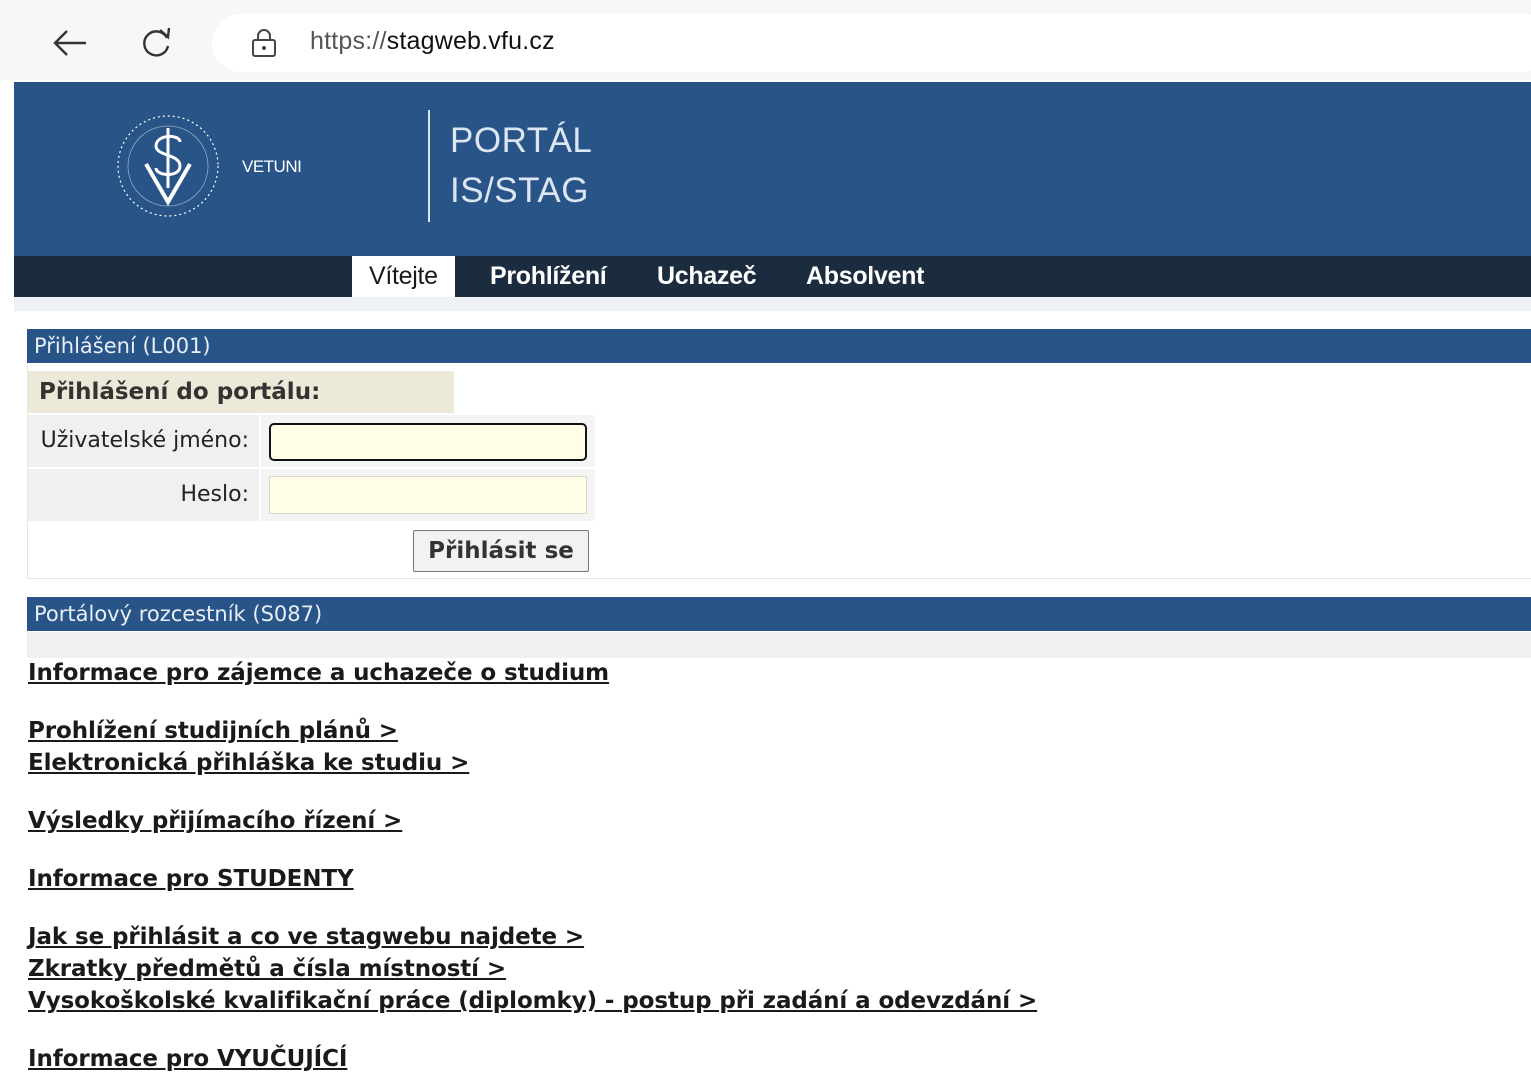 Image resolution: width=1531 pixels, height=1091 pixels. Describe the element at coordinates (264, 43) in the screenshot. I see `lock-icon` at that location.